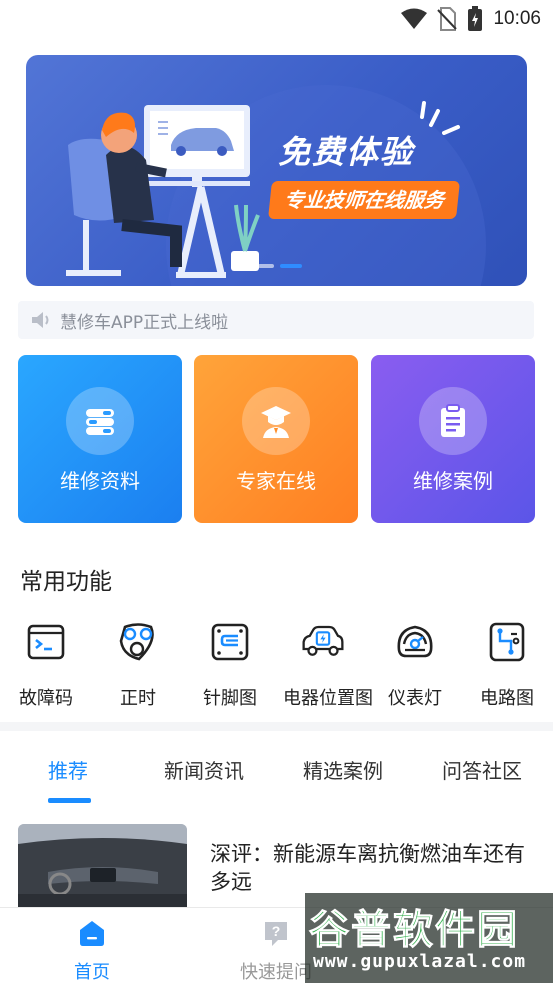 The image size is (553, 984). I want to click on banner-pagination, so click(280, 266).